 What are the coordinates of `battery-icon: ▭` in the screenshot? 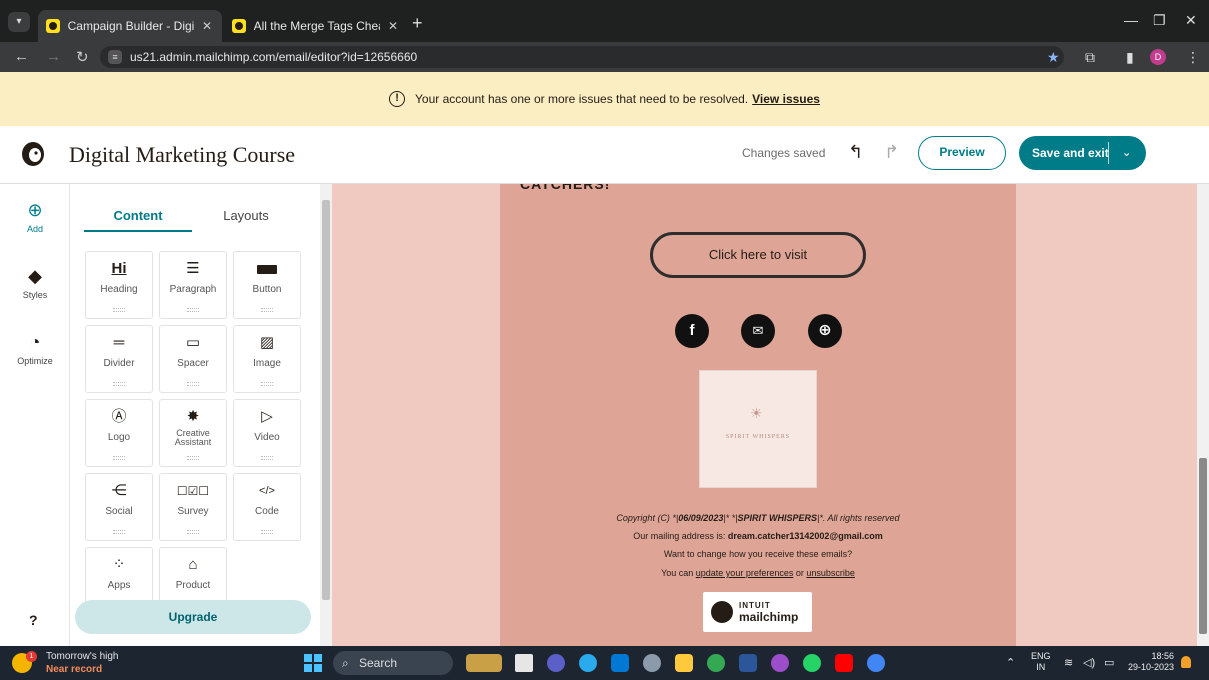 It's located at (1109, 662).